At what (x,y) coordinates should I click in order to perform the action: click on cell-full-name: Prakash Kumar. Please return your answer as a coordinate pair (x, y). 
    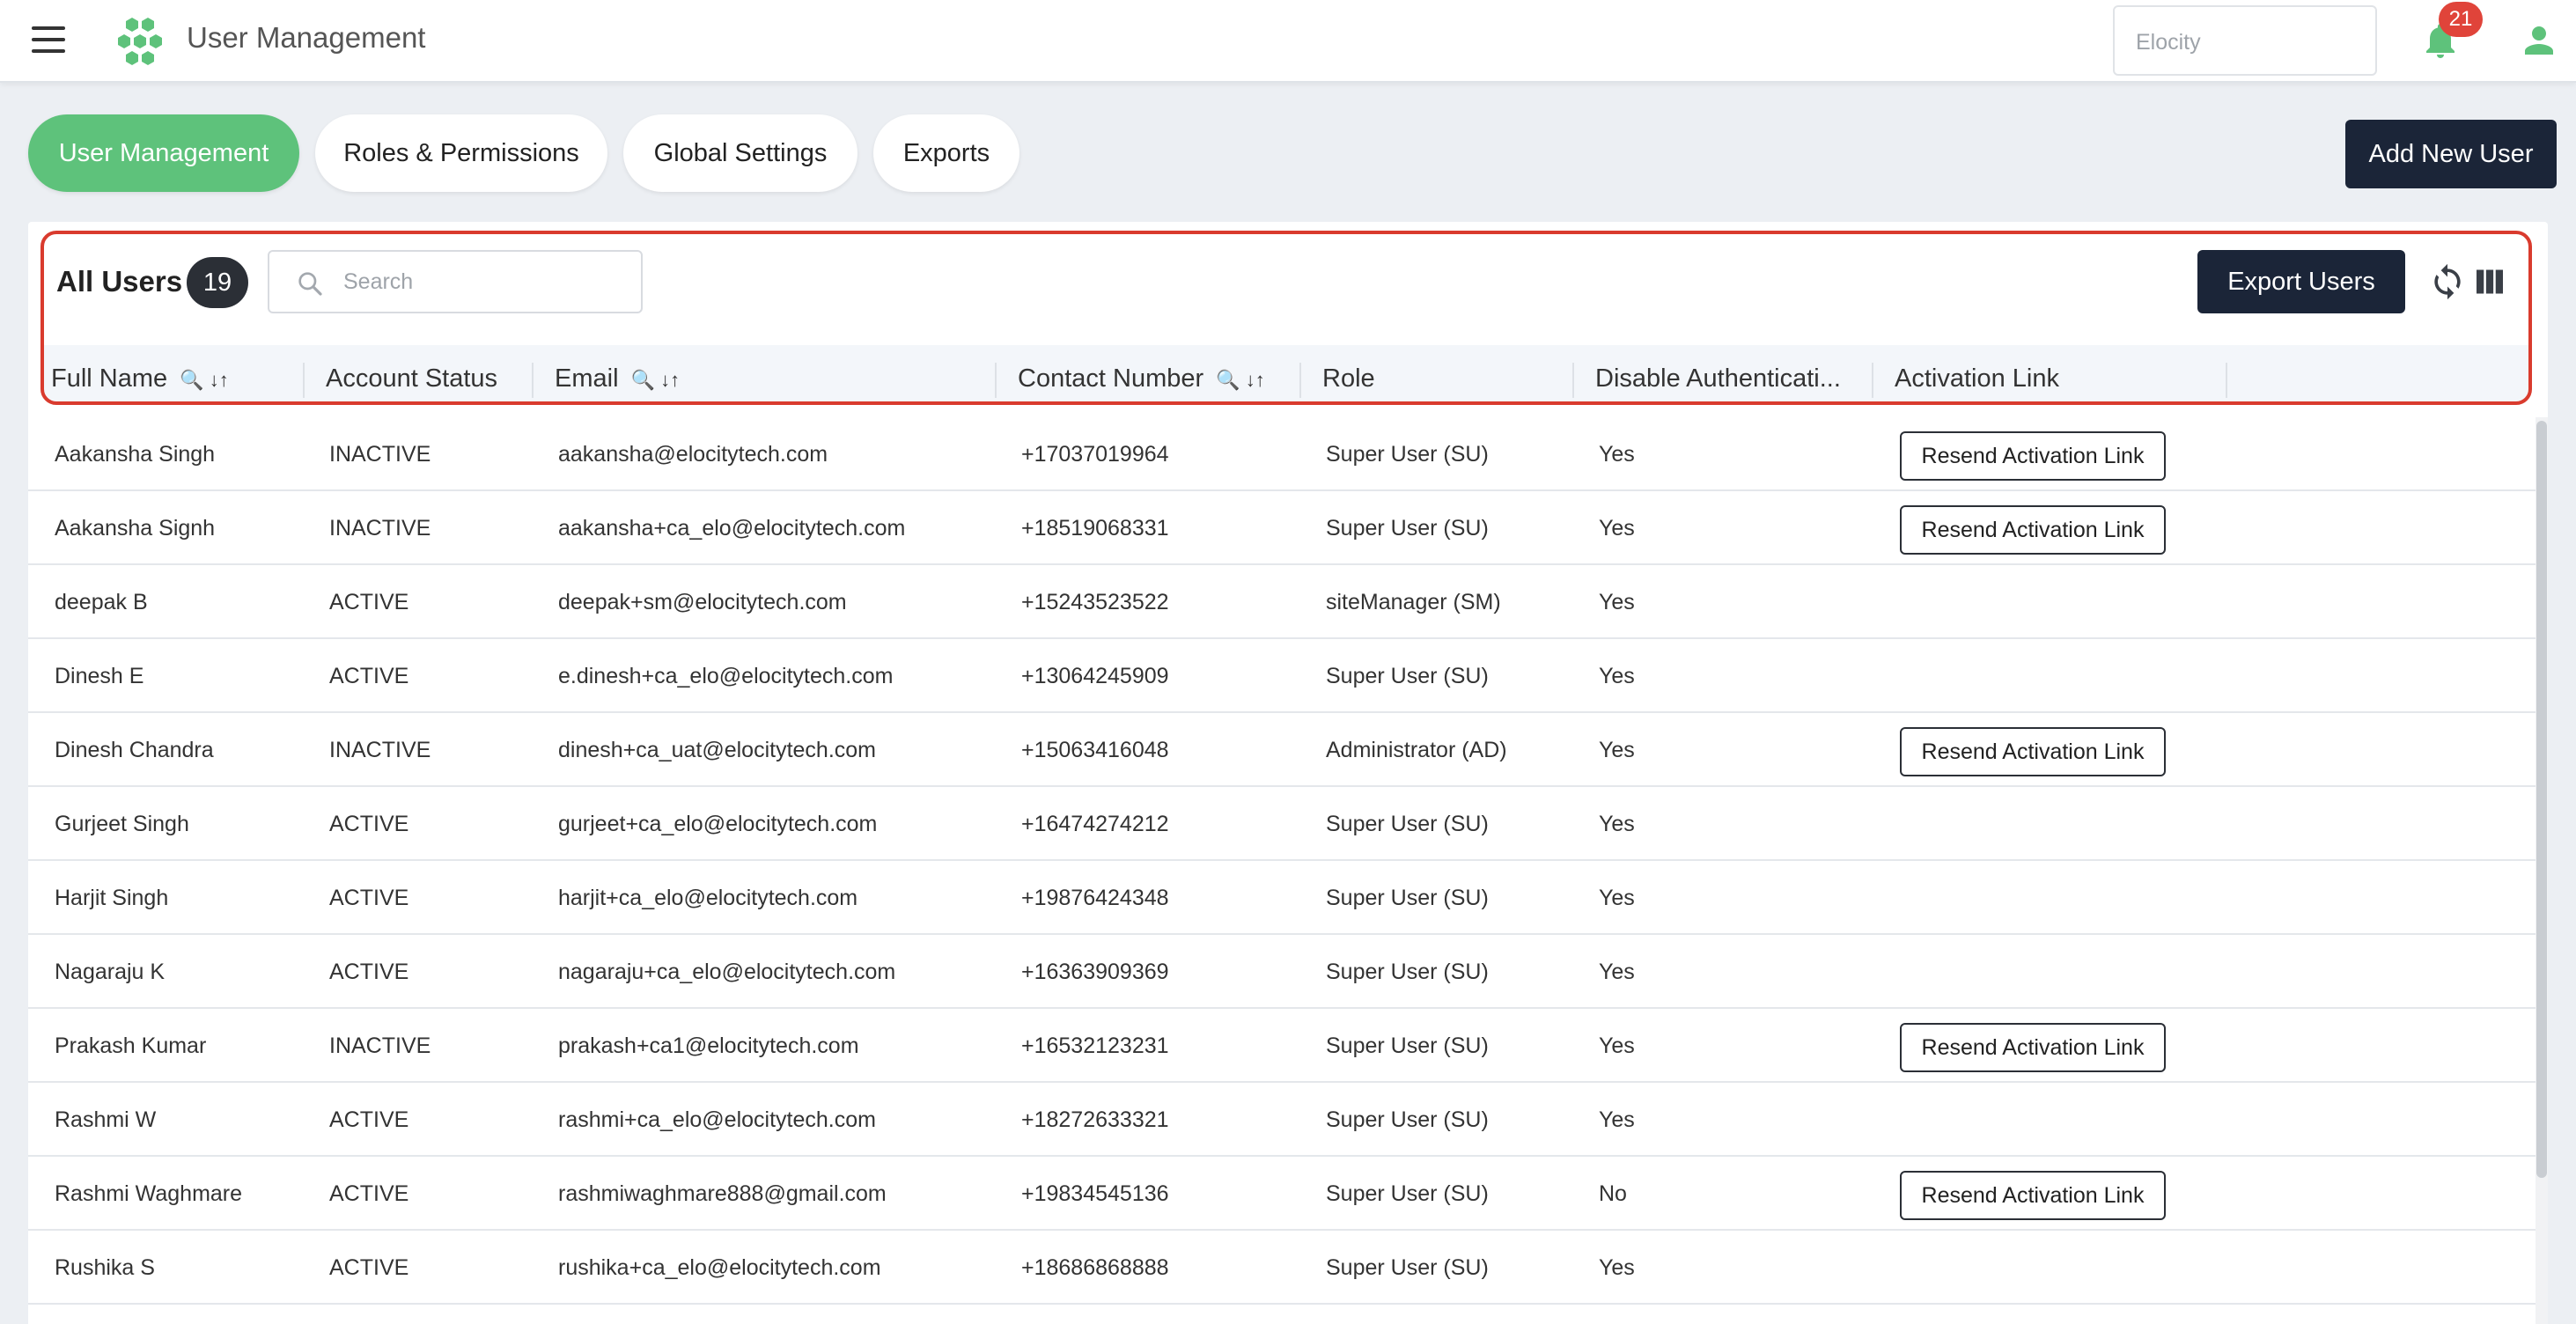
    Looking at the image, I should click on (131, 1045).